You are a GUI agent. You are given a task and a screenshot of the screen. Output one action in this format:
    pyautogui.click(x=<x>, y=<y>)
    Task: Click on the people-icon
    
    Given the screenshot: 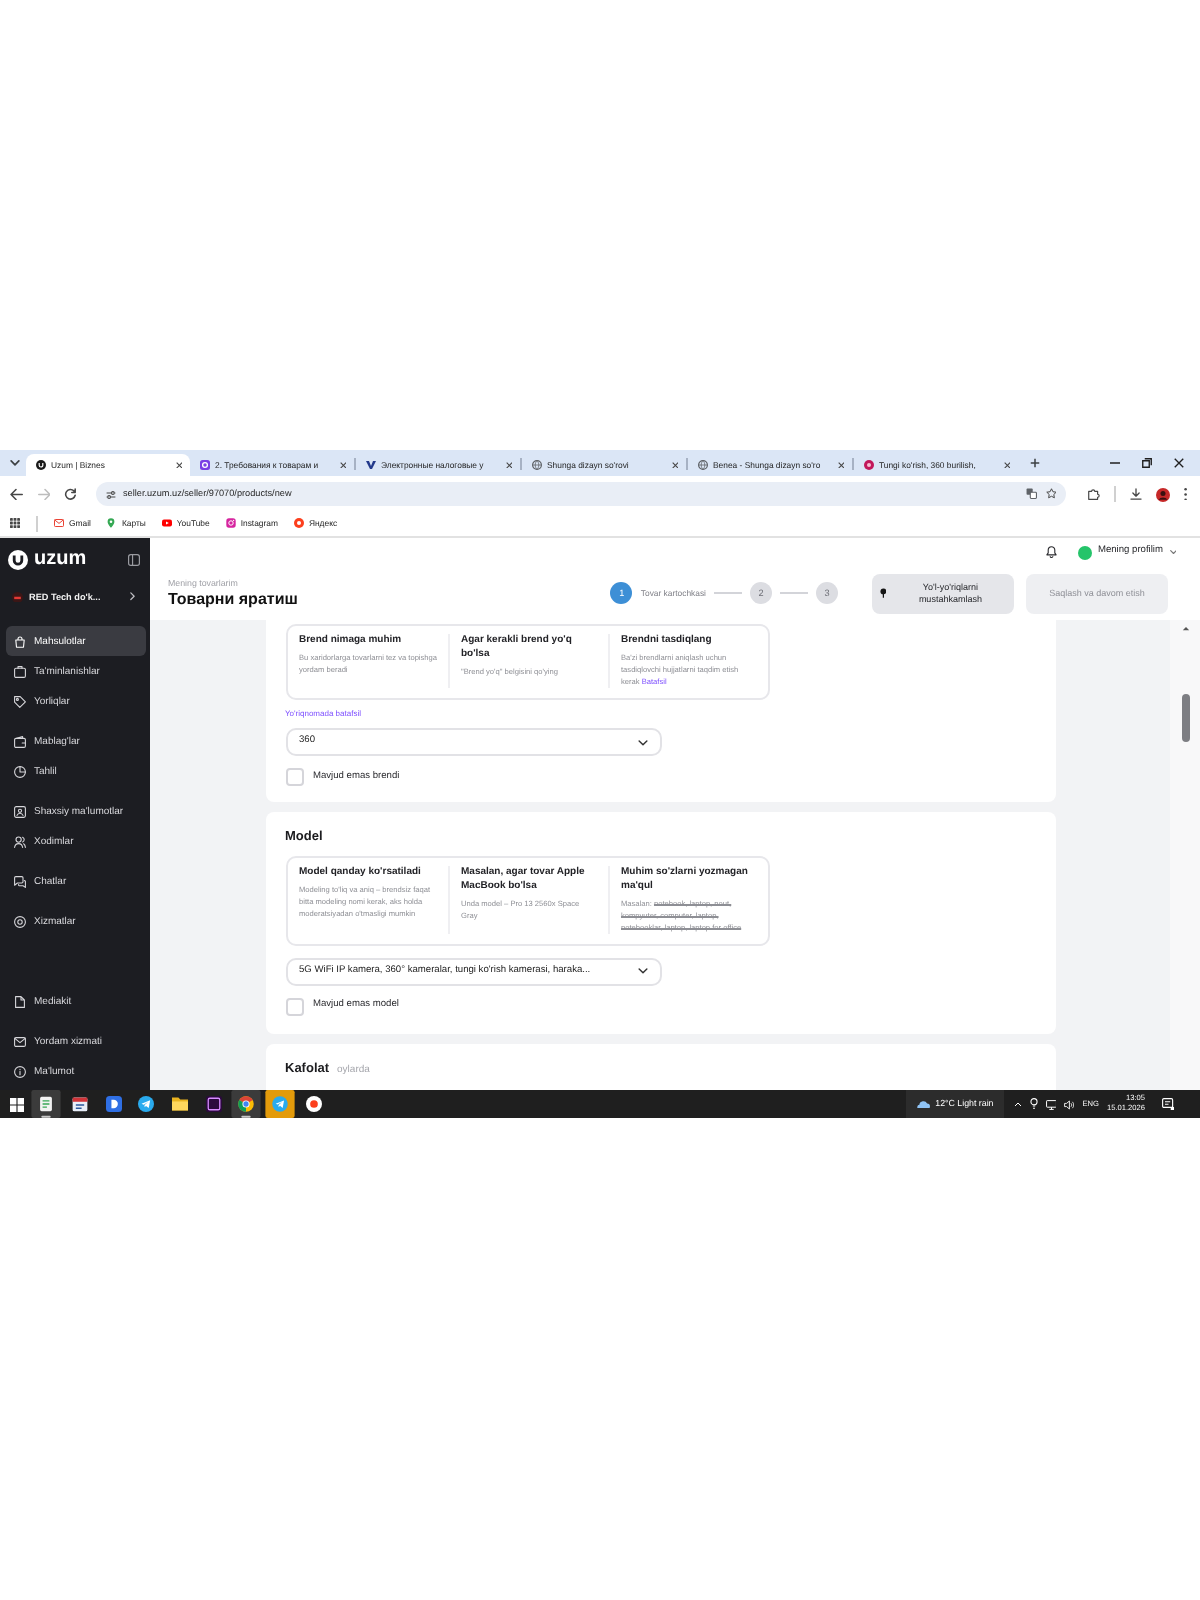 What is the action you would take?
    pyautogui.click(x=20, y=841)
    